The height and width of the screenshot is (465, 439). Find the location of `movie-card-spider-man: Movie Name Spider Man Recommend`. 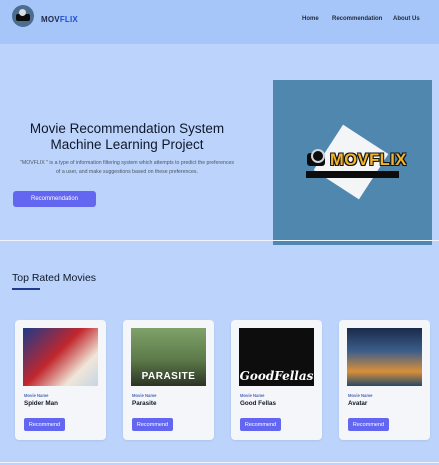

movie-card-spider-man: Movie Name Spider Man Recommend is located at coordinates (60, 380).